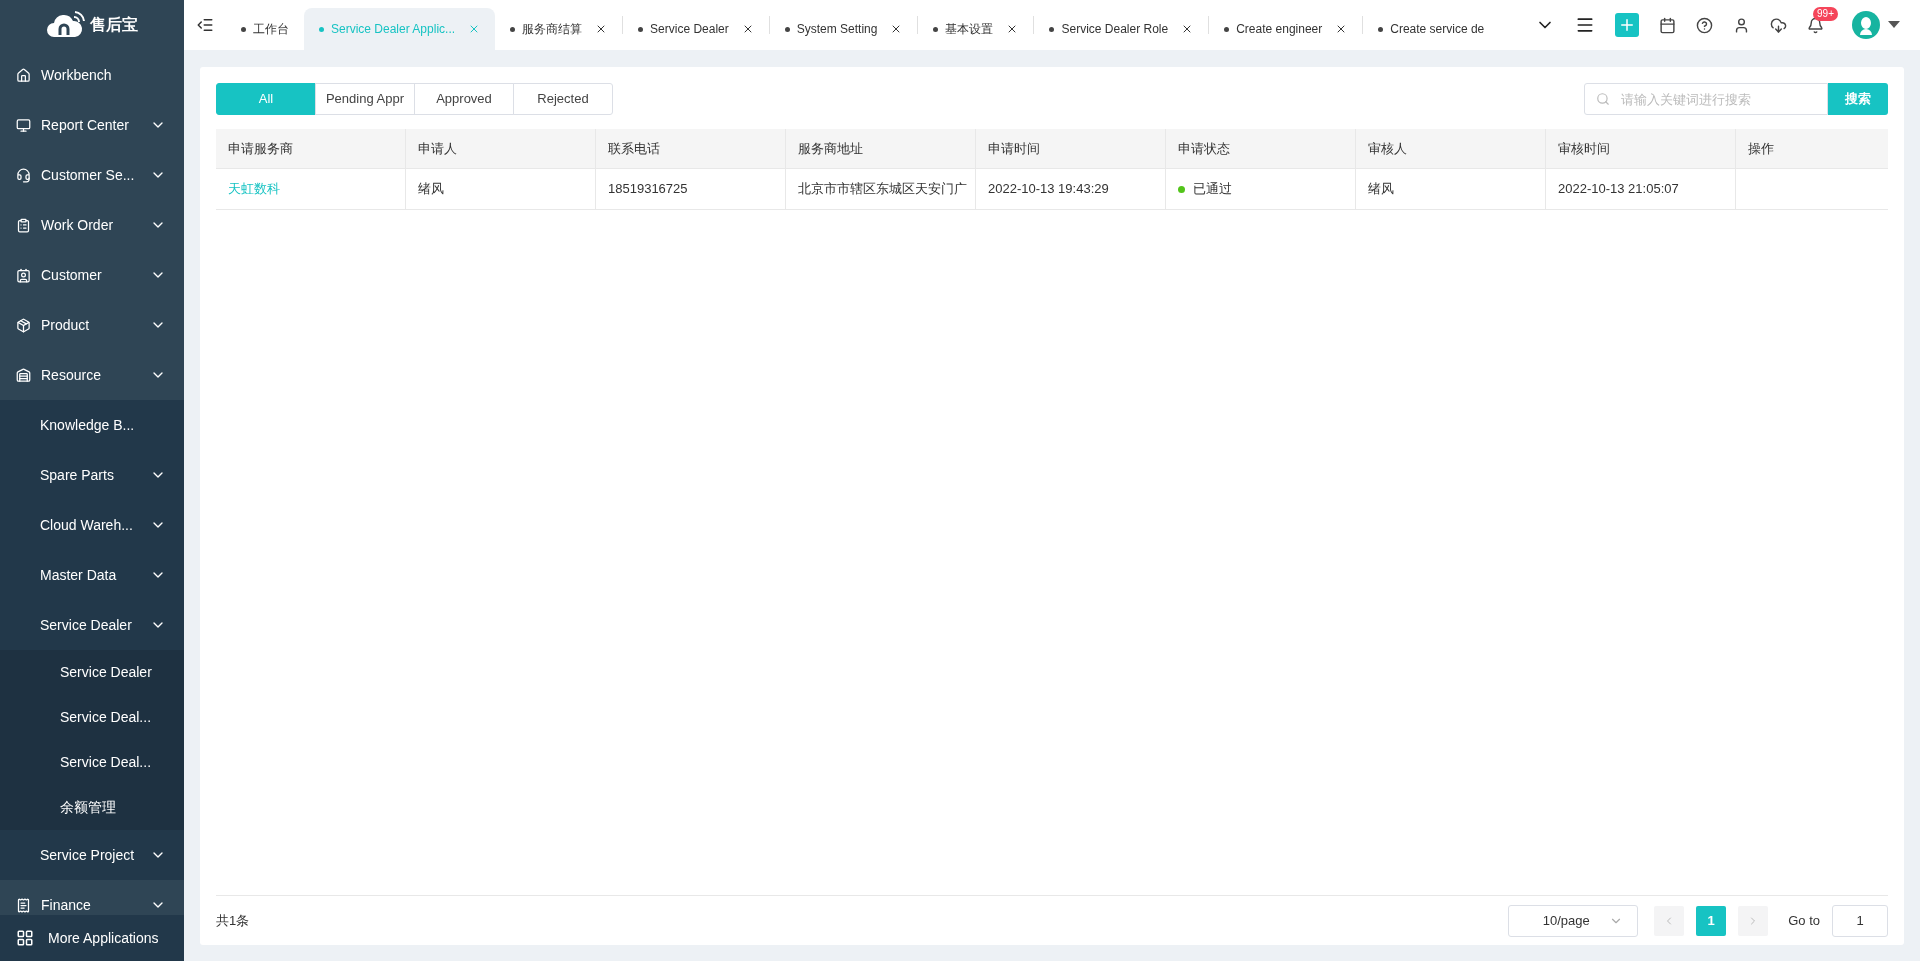 Image resolution: width=1920 pixels, height=961 pixels. What do you see at coordinates (205, 25) in the screenshot?
I see `menu-toggle-icon` at bounding box center [205, 25].